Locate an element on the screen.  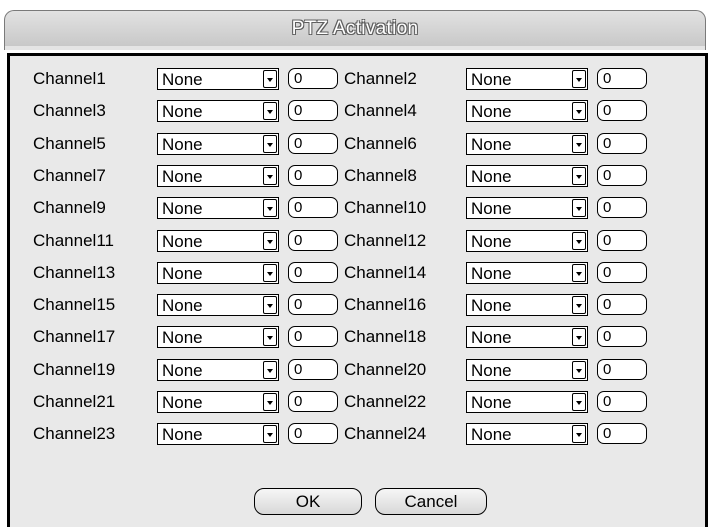
channel-row: Channel3 None 0 Channel4 None 0 is located at coordinates (357, 110).